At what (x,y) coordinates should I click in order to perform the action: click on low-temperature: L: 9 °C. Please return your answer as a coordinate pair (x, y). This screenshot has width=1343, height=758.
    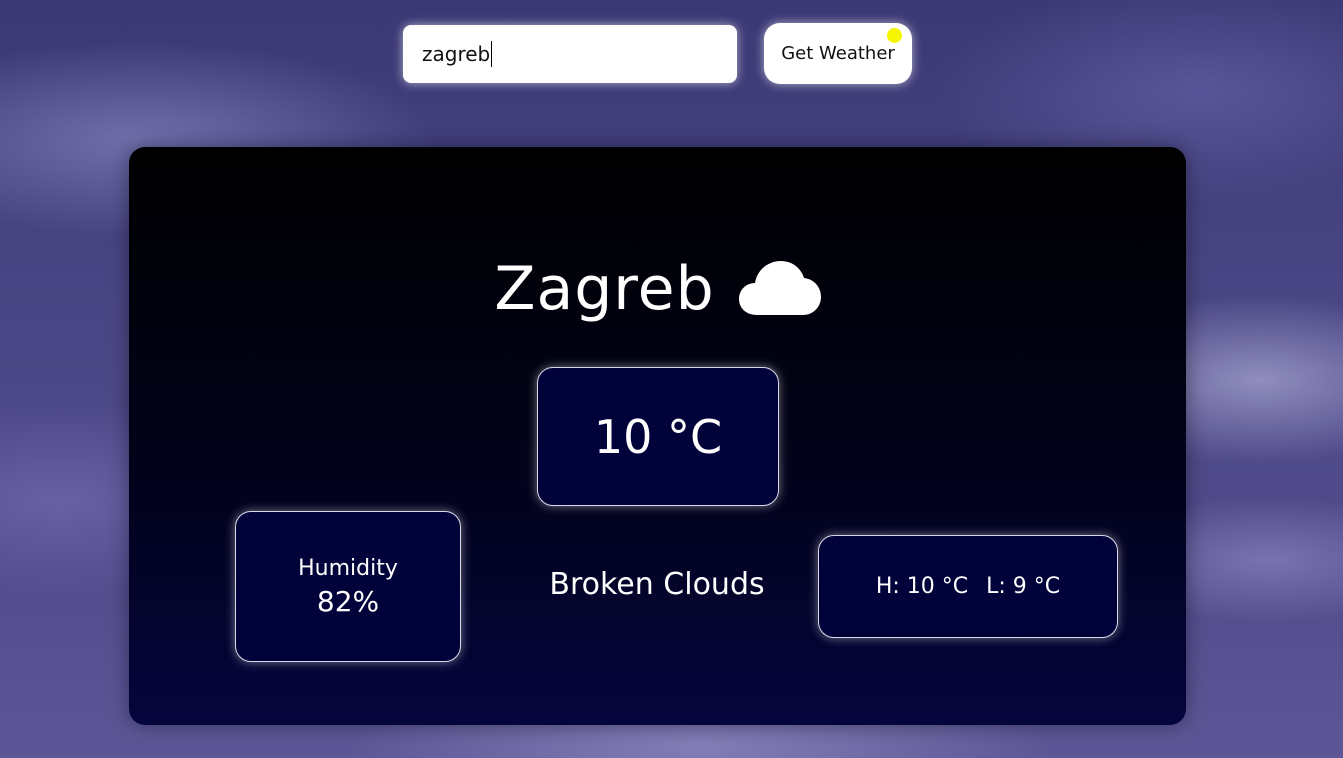
    Looking at the image, I should click on (1023, 586).